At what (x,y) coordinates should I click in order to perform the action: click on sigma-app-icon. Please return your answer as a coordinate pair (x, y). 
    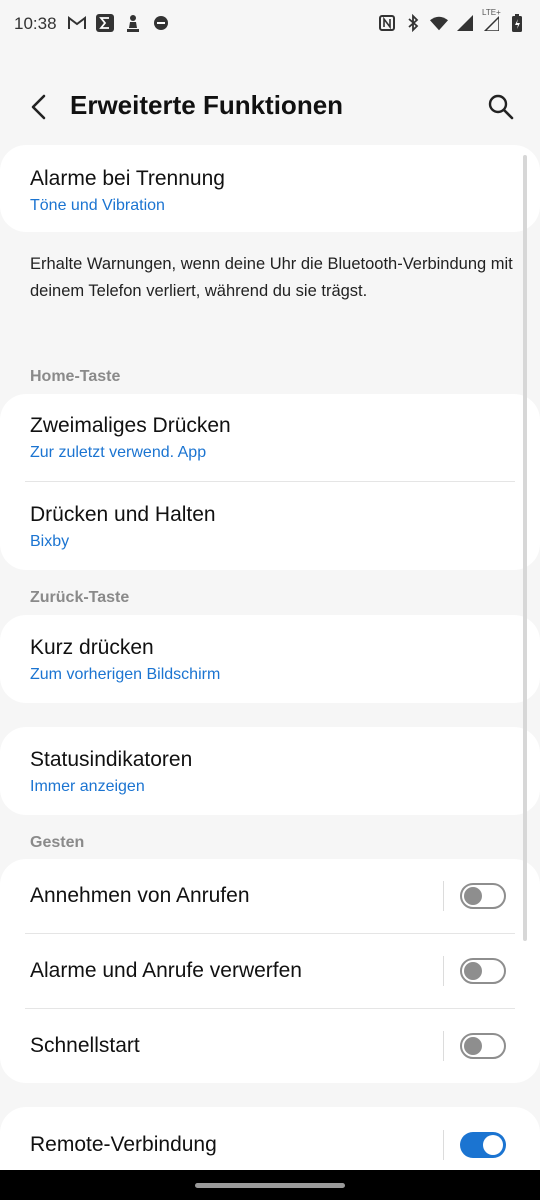
    Looking at the image, I should click on (105, 23).